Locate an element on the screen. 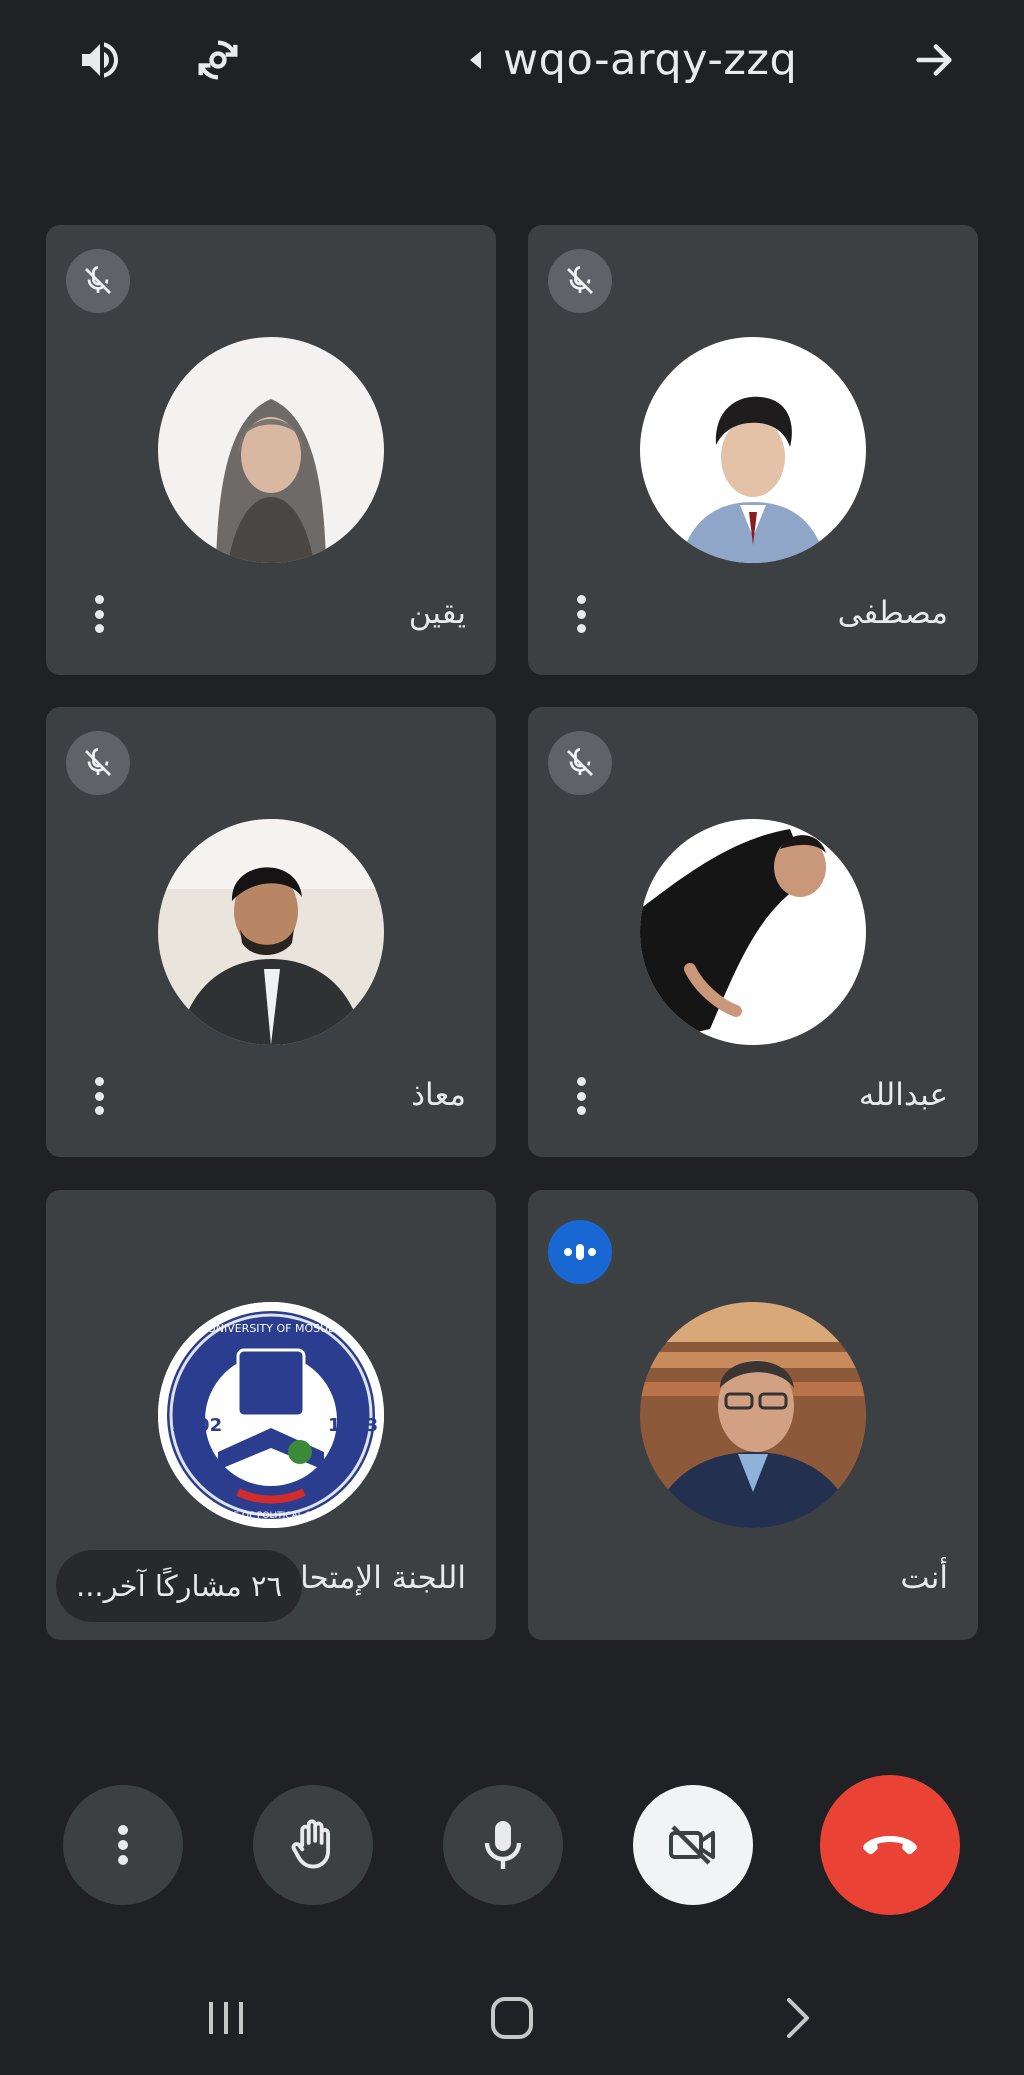 This screenshot has height=2075, width=1024. end-call-button is located at coordinates (890, 1845).